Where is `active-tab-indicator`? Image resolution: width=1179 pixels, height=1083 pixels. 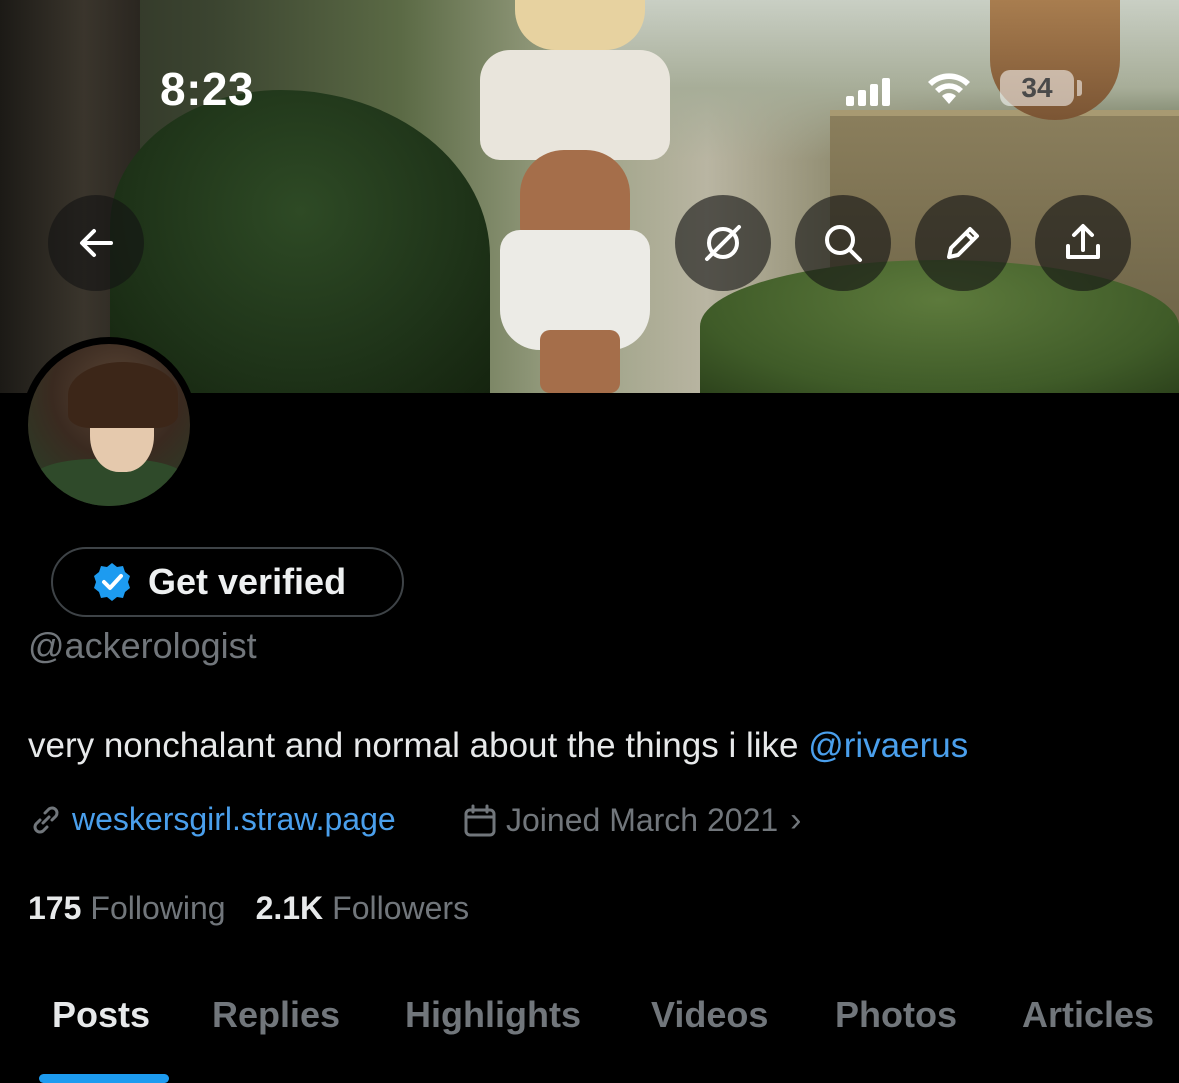
active-tab-indicator is located at coordinates (104, 1078).